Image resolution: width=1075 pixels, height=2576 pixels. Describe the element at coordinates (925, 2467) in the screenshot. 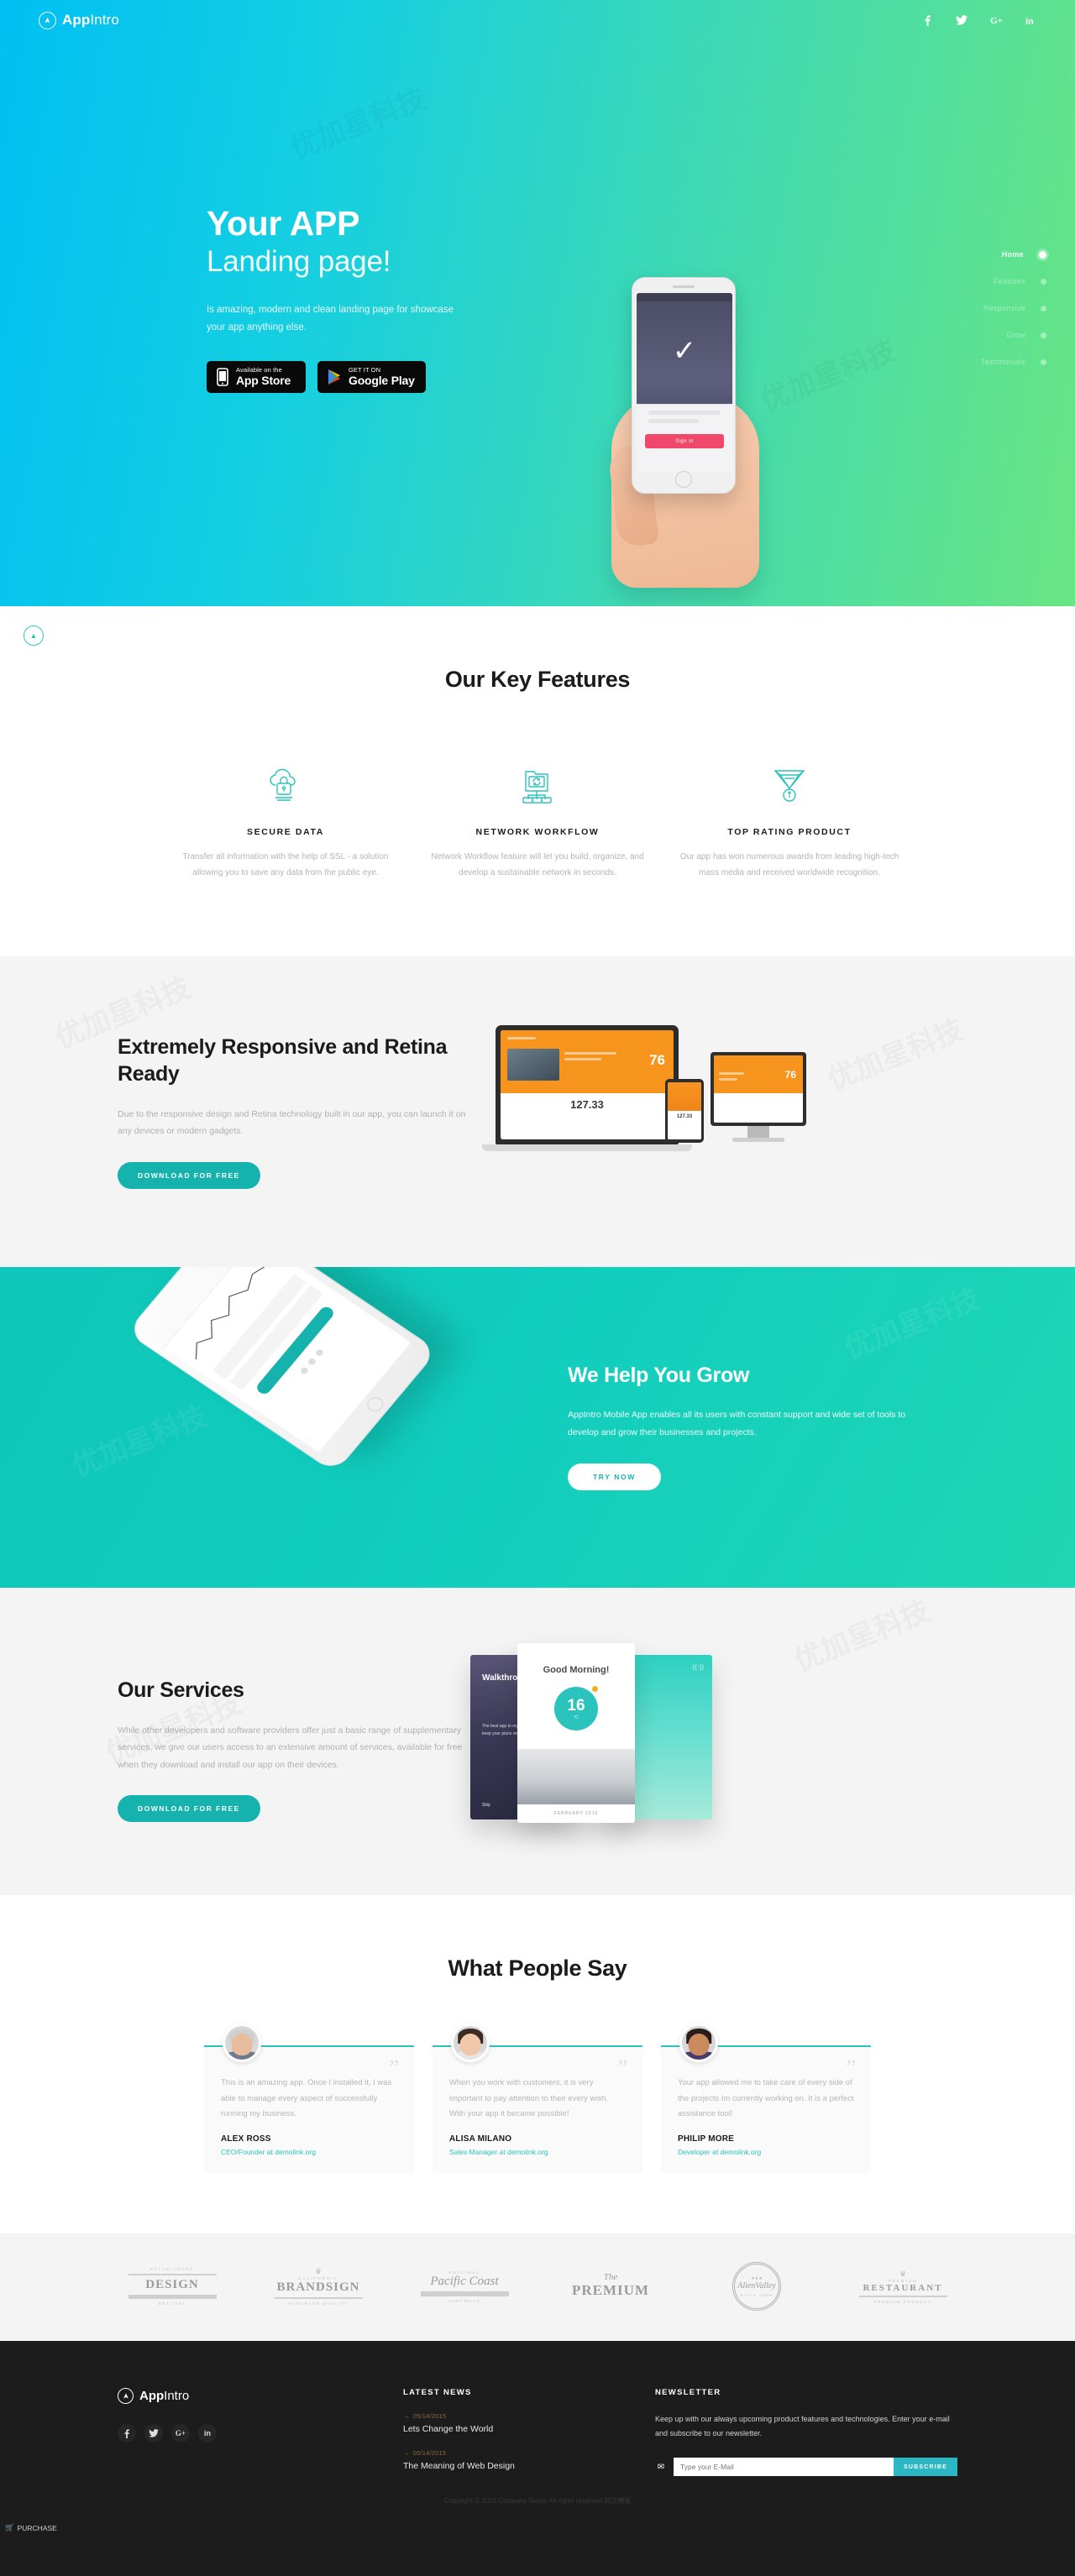

I see `subscribe-button: SUBSCRIBE` at that location.